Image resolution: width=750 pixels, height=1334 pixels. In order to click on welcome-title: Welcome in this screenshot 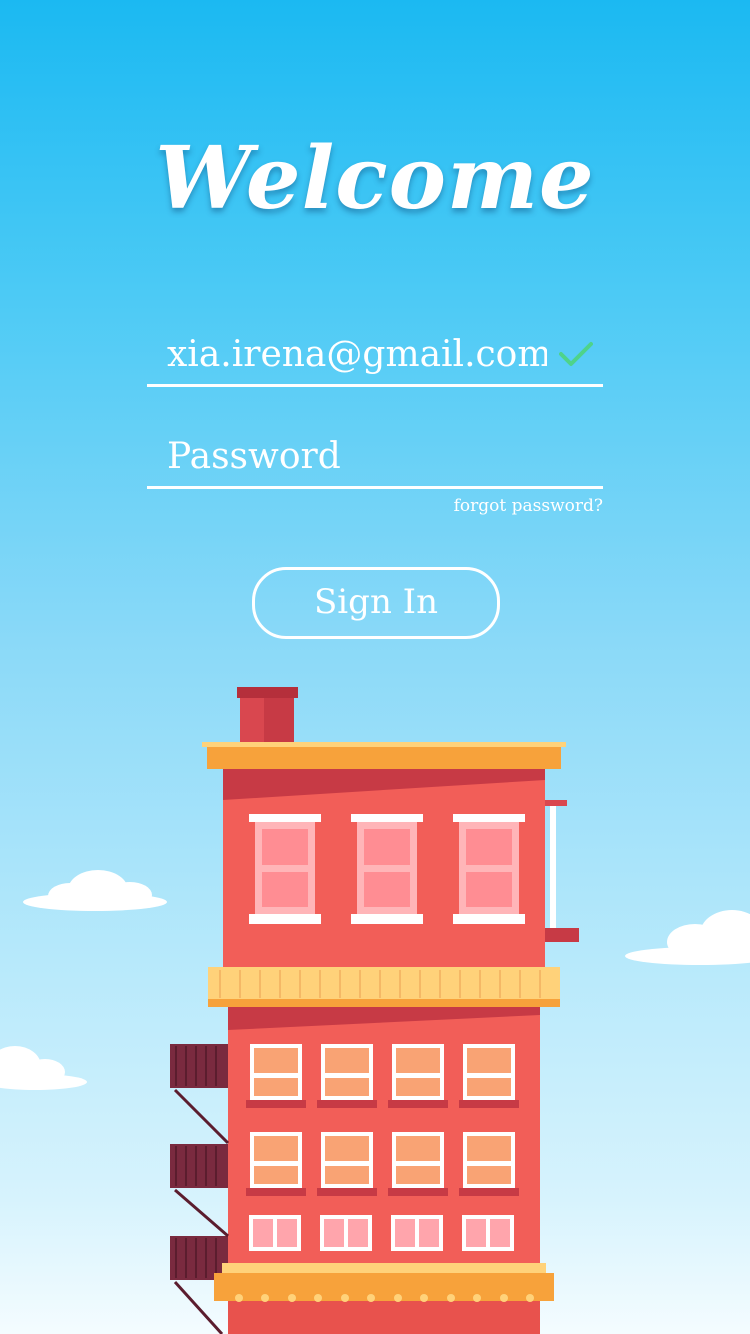, I will do `click(375, 178)`.